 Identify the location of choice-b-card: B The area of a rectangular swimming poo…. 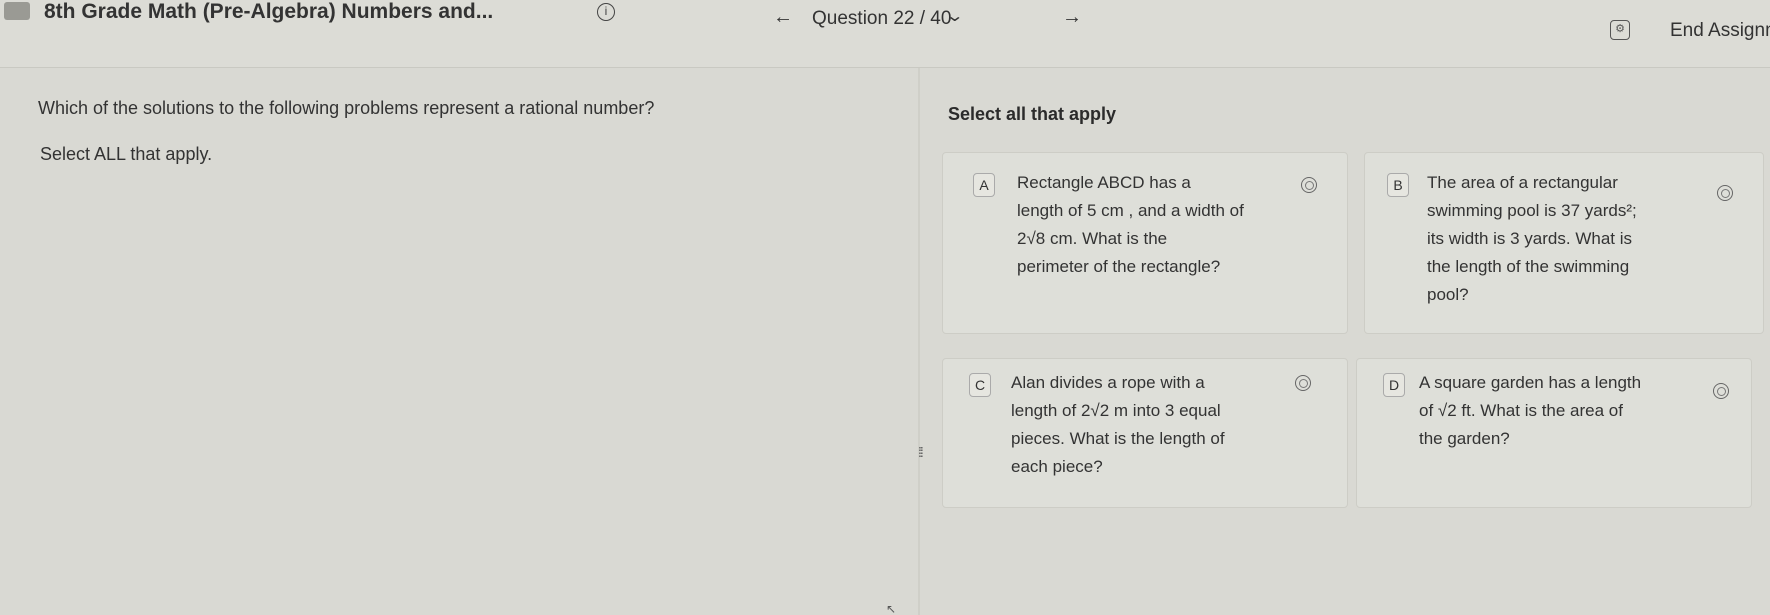
(1564, 243).